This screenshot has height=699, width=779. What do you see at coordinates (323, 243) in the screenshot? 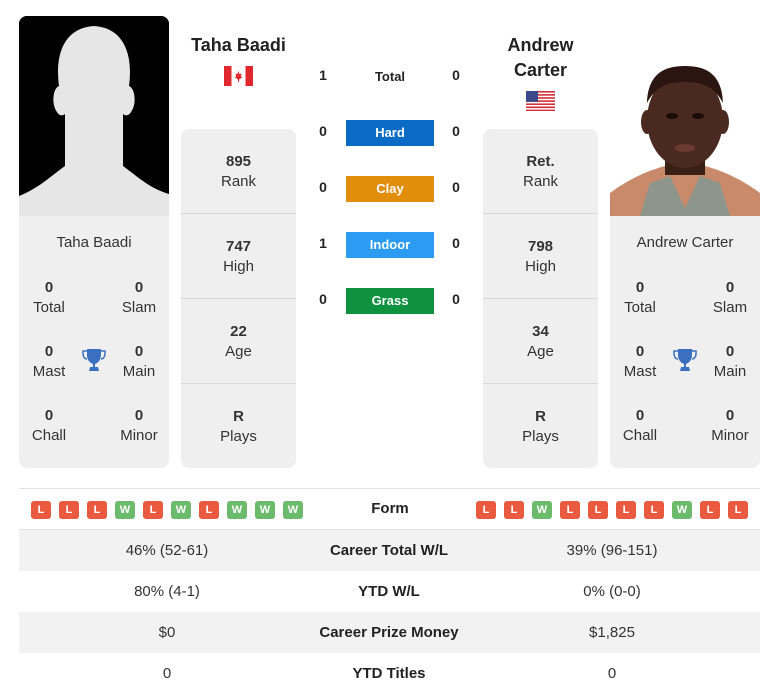
I see `h2h-indoor-left: 1` at bounding box center [323, 243].